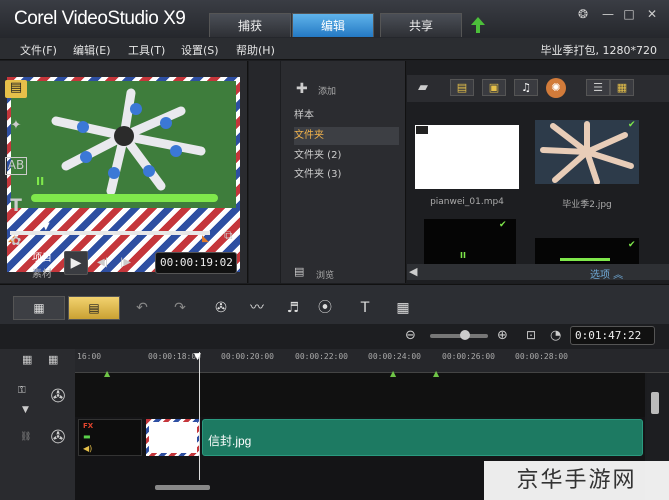  What do you see at coordinates (531, 335) in the screenshot?
I see `fit-project-icon: ⊡` at bounding box center [531, 335].